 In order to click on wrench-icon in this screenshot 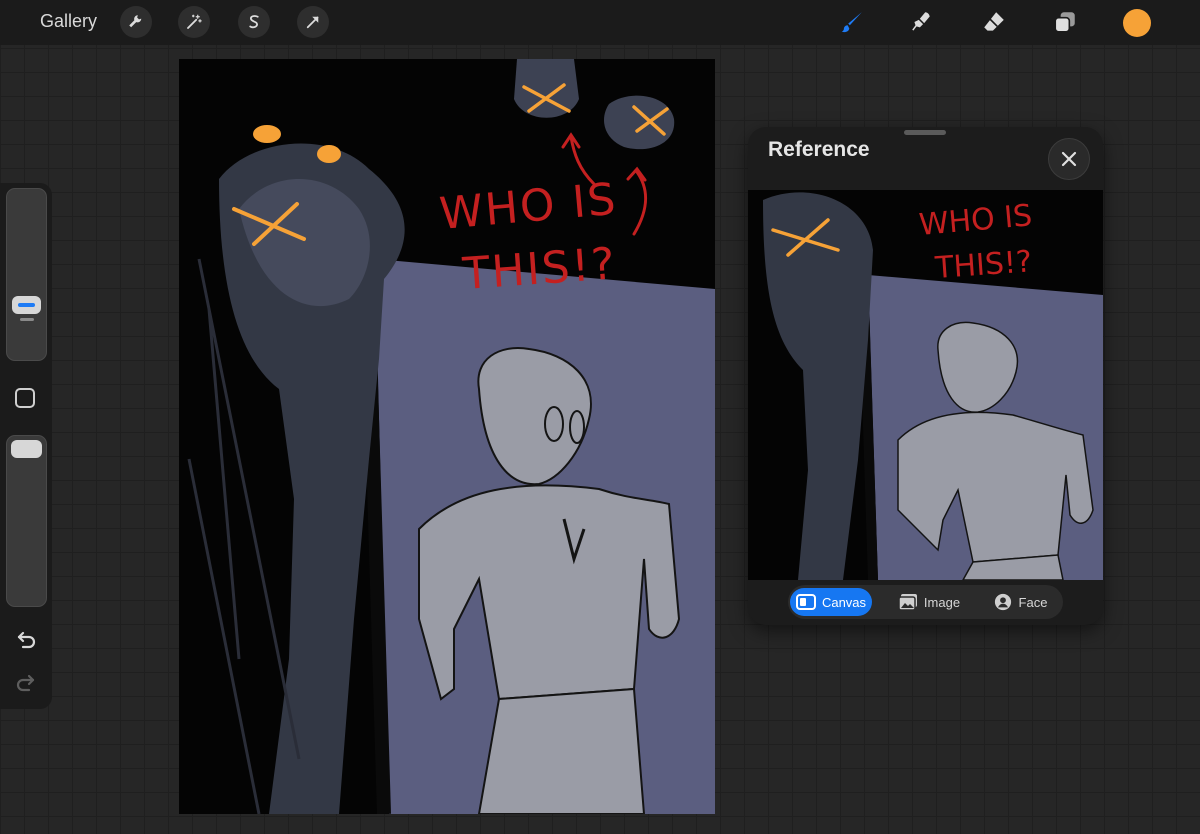, I will do `click(135, 21)`.